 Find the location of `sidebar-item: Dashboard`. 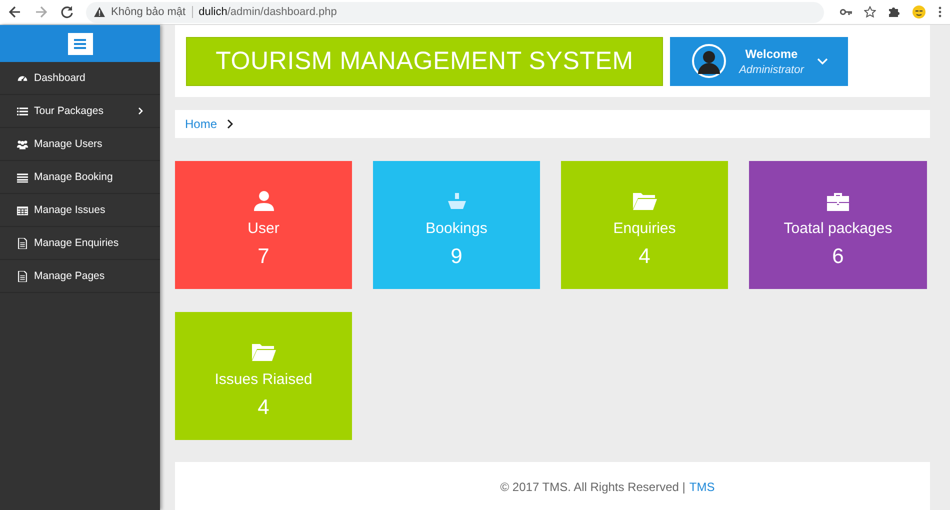

sidebar-item: Dashboard is located at coordinates (80, 78).